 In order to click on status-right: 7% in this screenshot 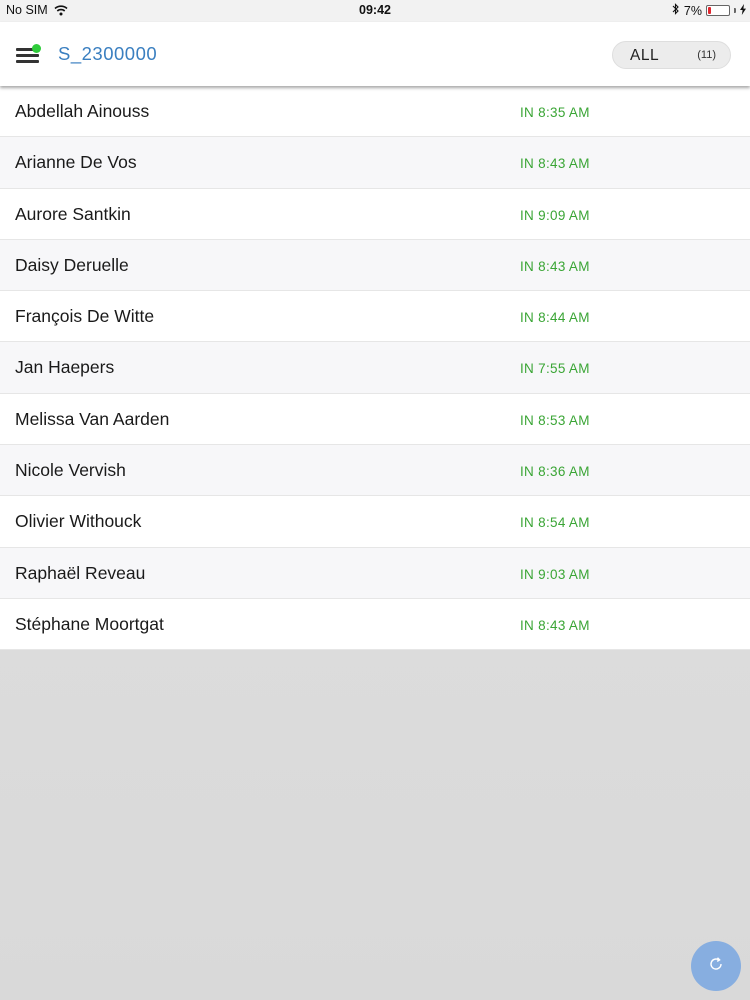, I will do `click(709, 10)`.